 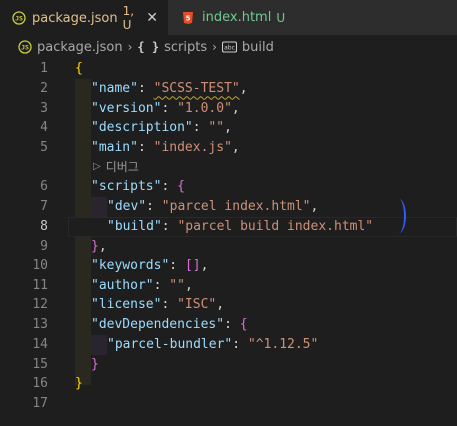 I want to click on line-number: 9, so click(x=44, y=246).